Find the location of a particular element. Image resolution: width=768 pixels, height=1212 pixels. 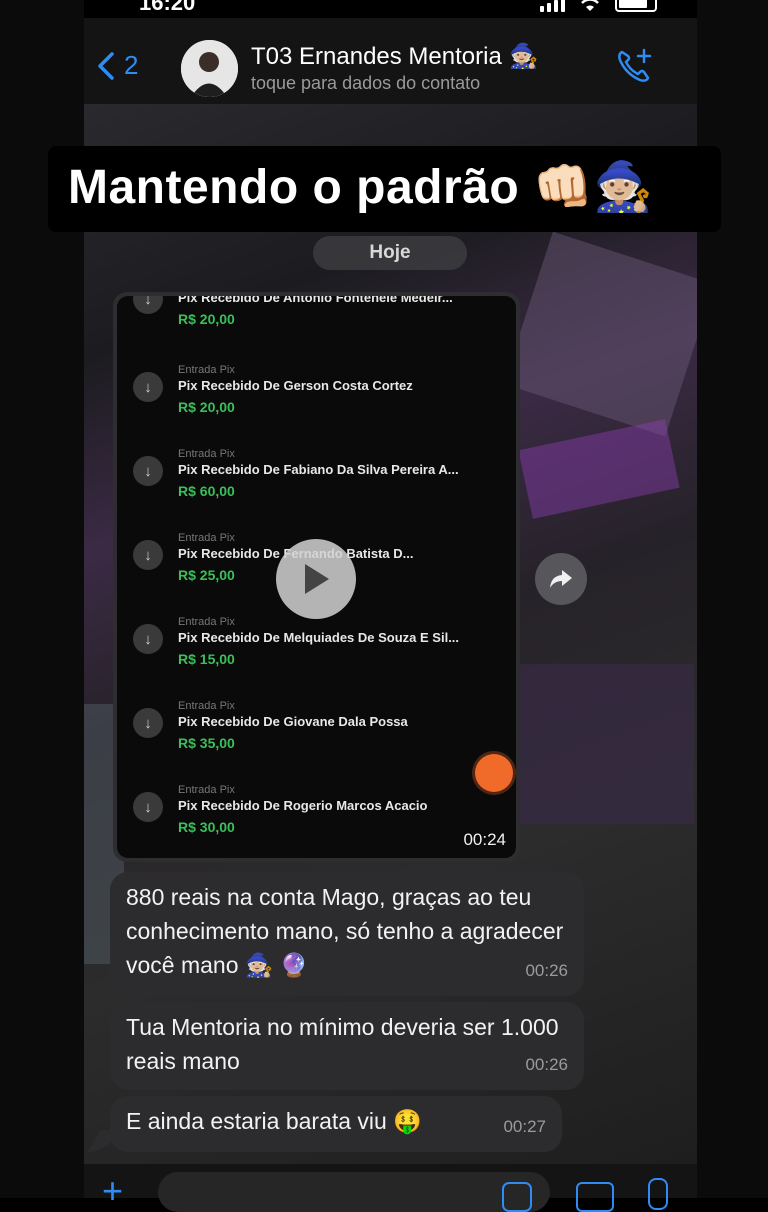

message-bubble: E ainda estaria barata viu 🤑 00:27 is located at coordinates (336, 1124).